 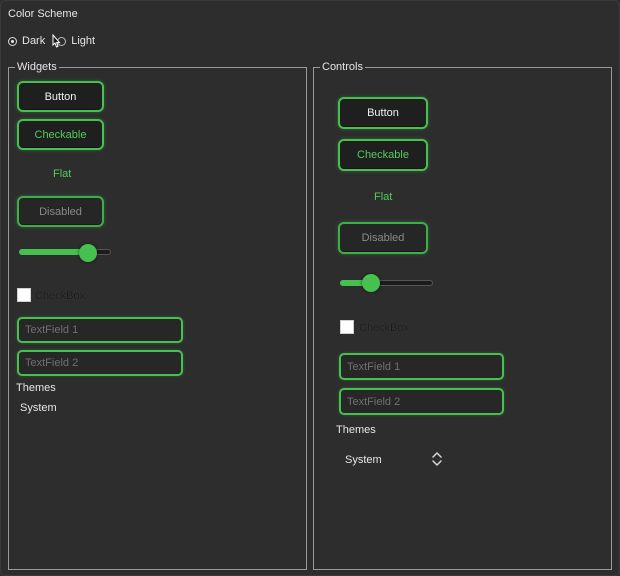 I want to click on widgets-textfield-2: TextField 2, so click(x=100, y=363).